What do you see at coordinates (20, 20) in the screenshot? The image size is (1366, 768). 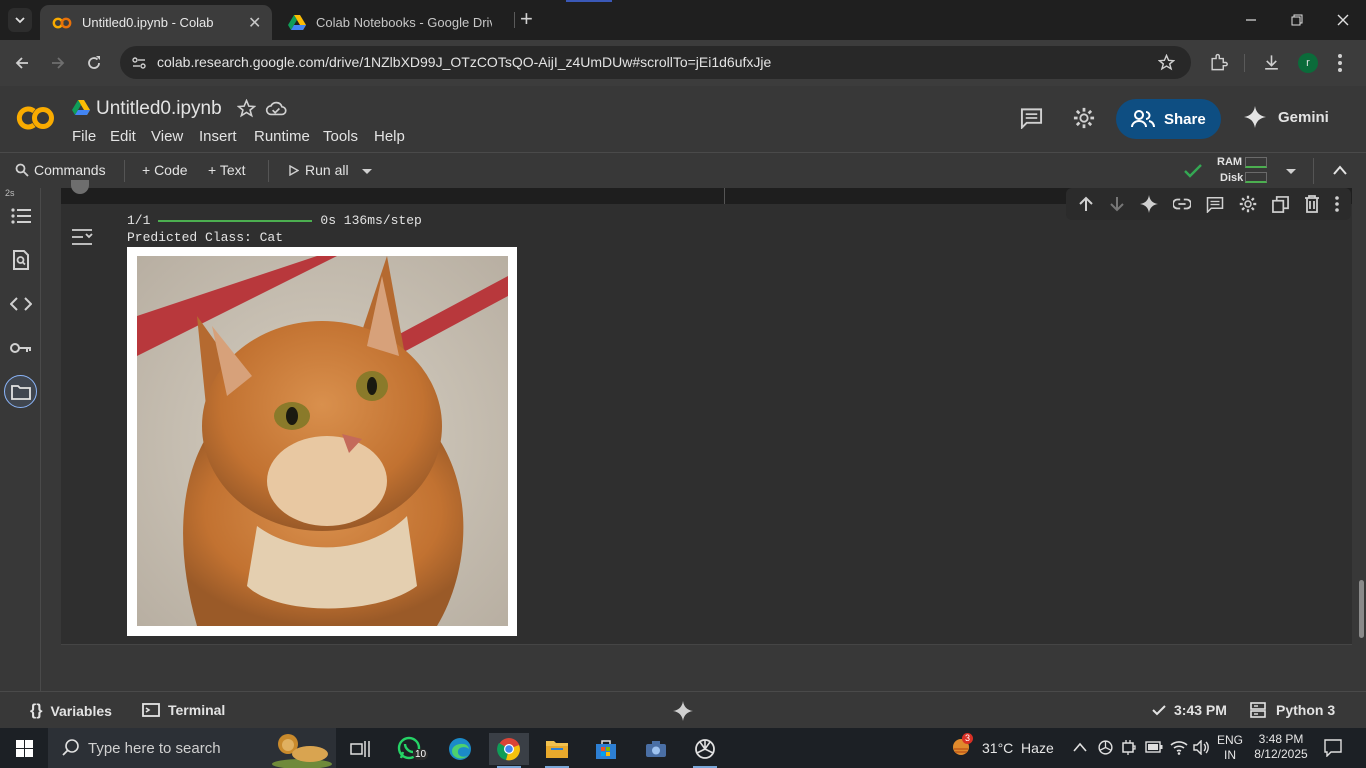 I see `tab-search-button` at bounding box center [20, 20].